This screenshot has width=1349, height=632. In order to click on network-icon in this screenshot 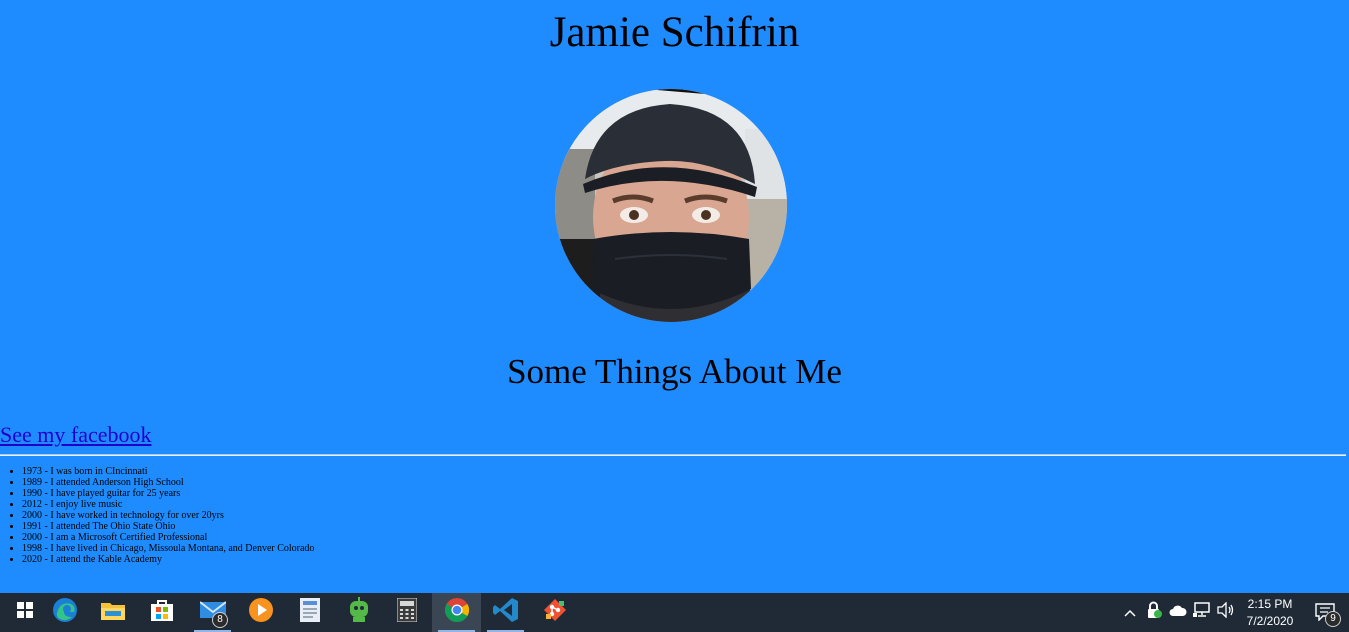, I will do `click(1202, 612)`.